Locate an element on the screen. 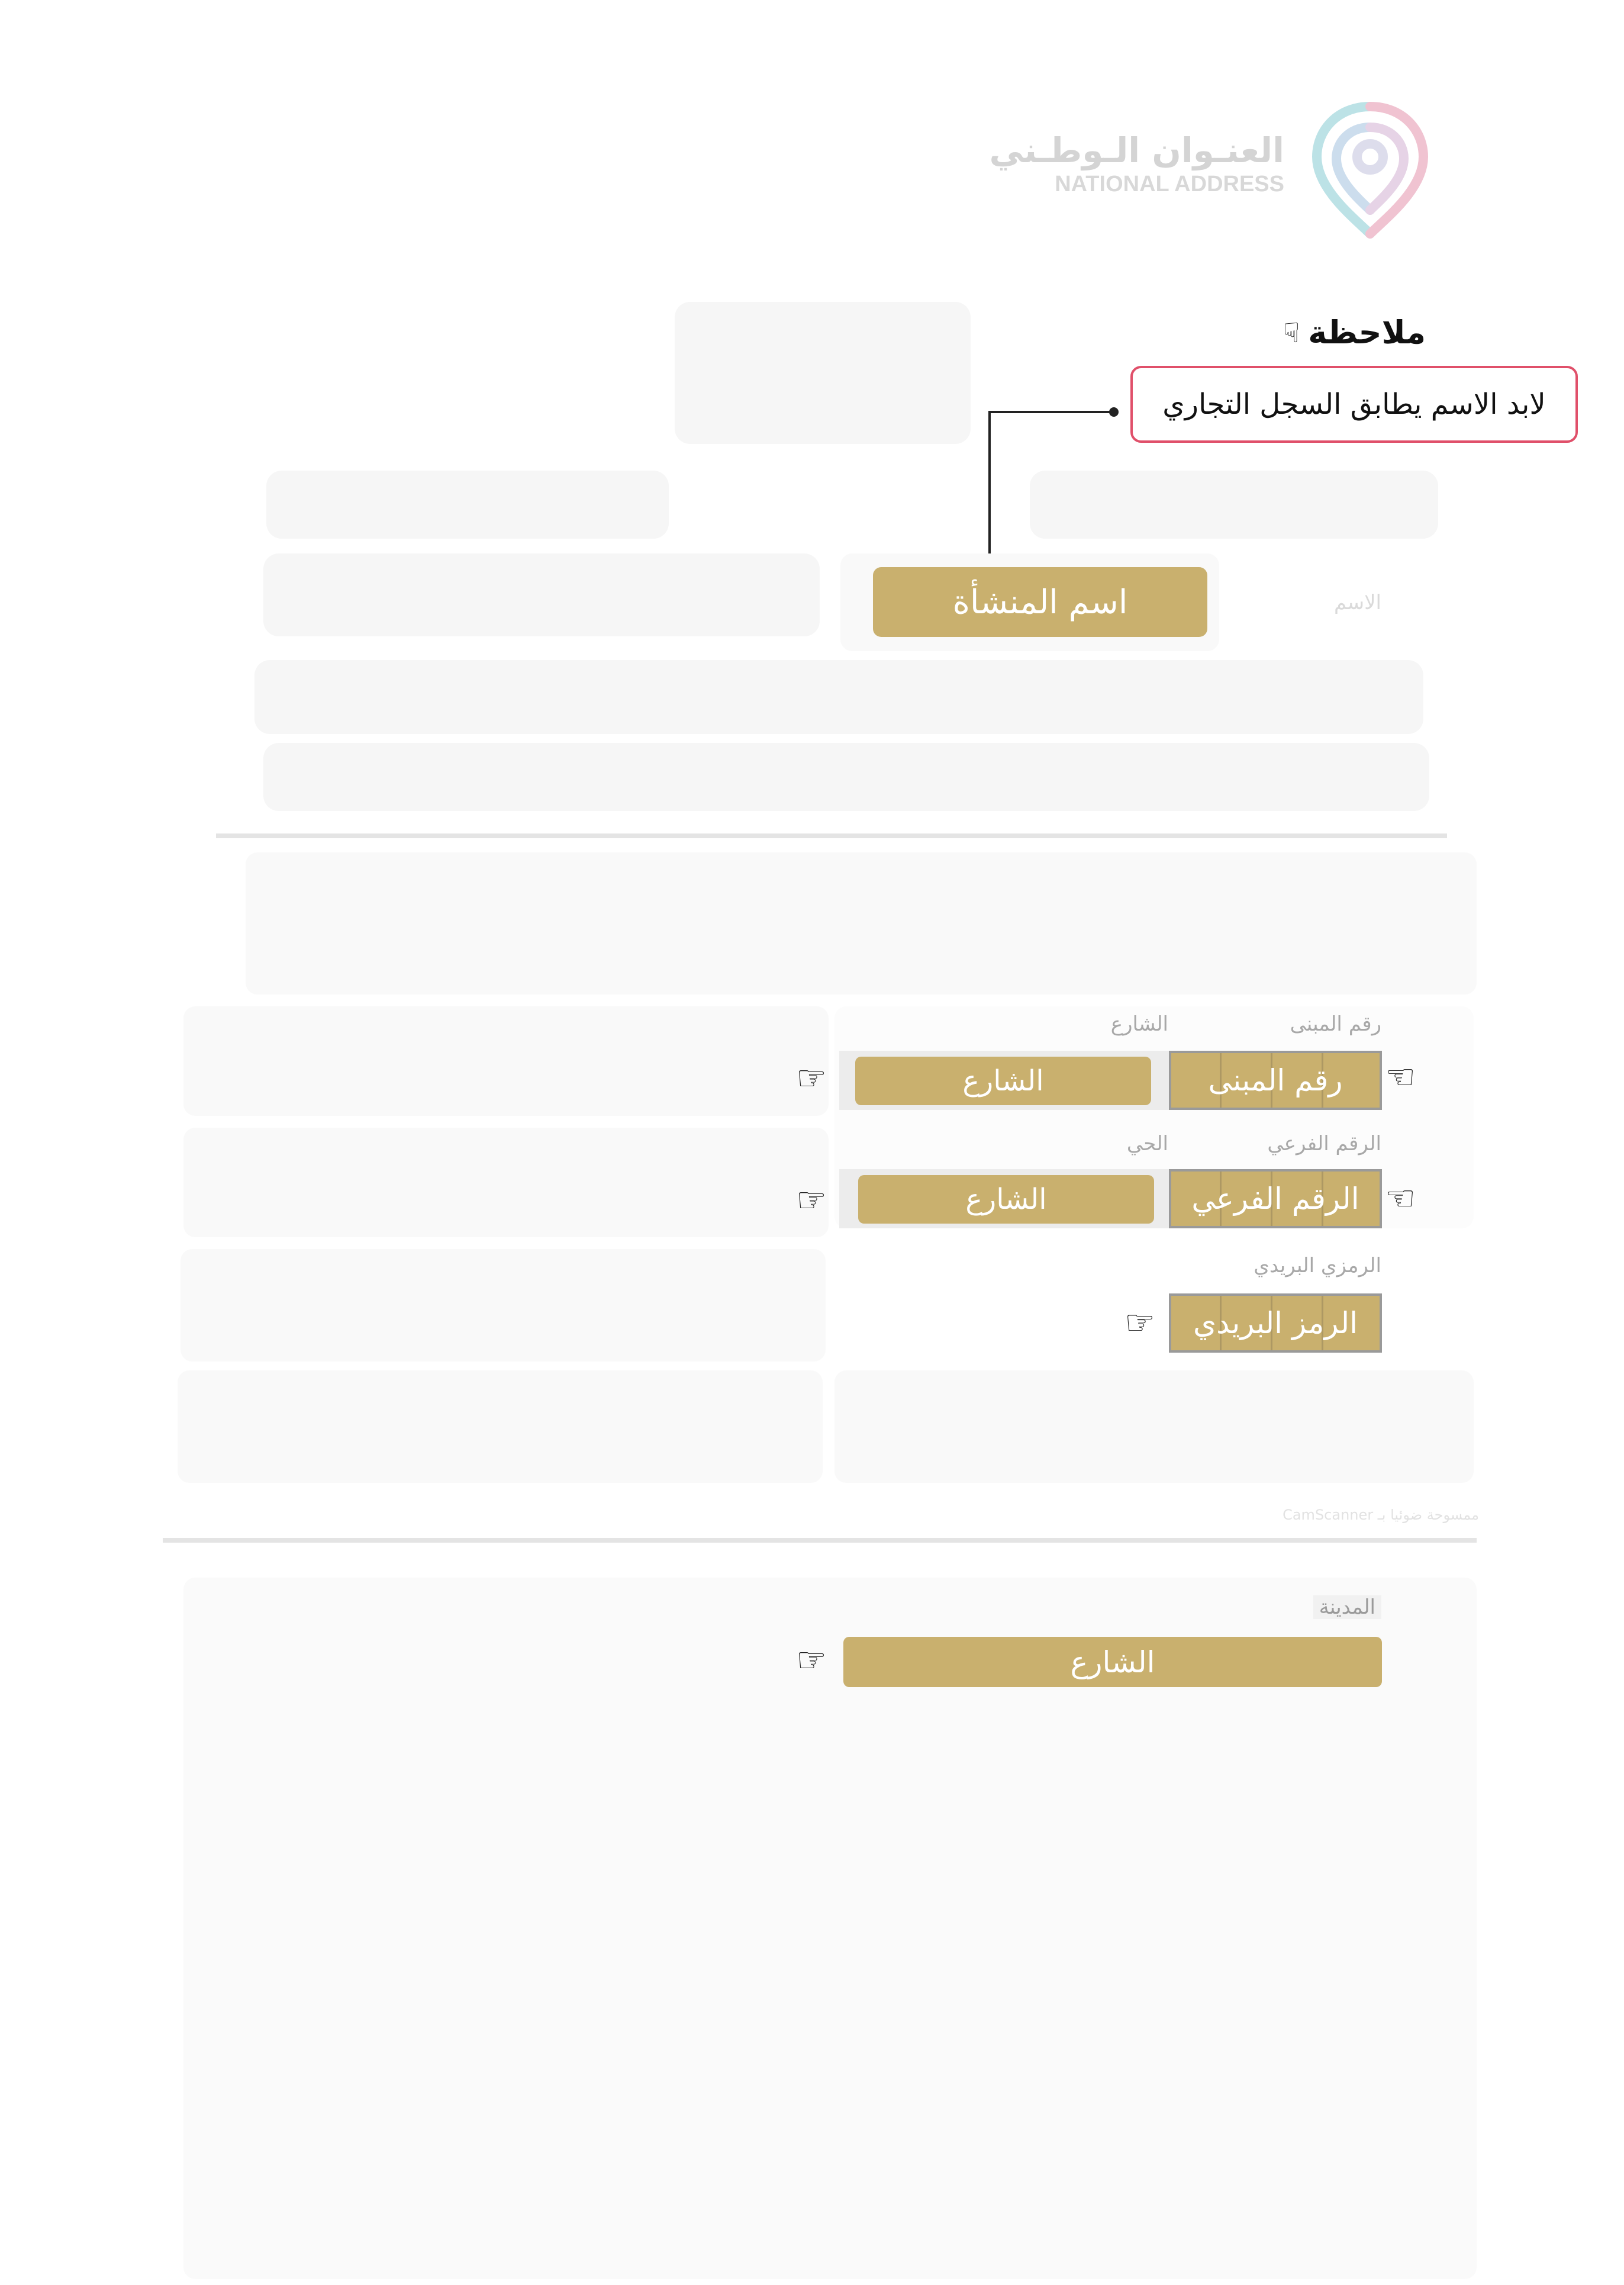 This screenshot has height=2285, width=1624. location-pin-logo-icon is located at coordinates (1371, 170).